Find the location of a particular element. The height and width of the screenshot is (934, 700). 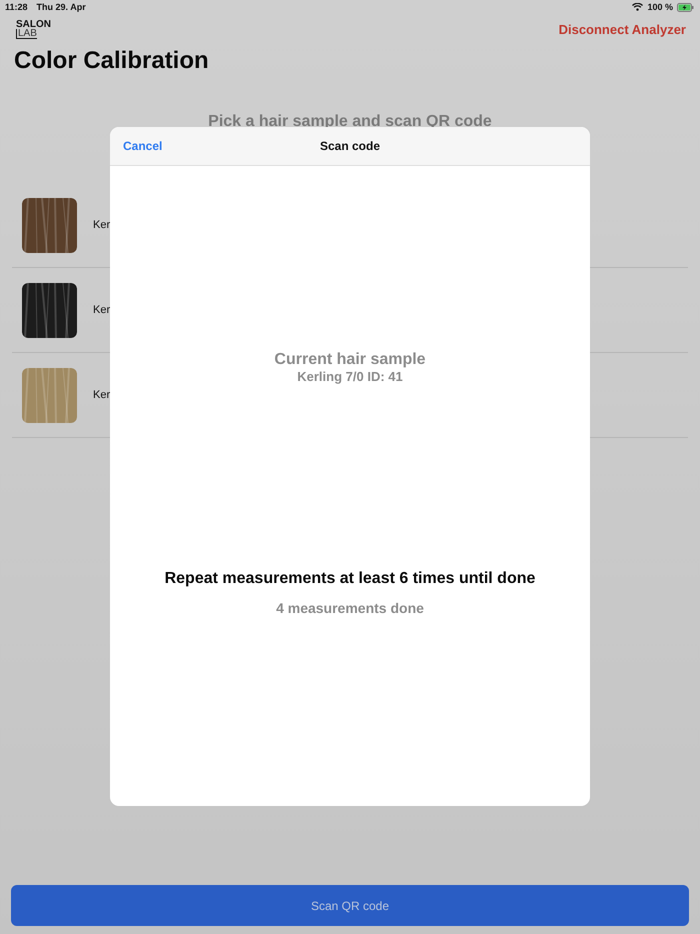

cancel-button: Cancel is located at coordinates (142, 146).